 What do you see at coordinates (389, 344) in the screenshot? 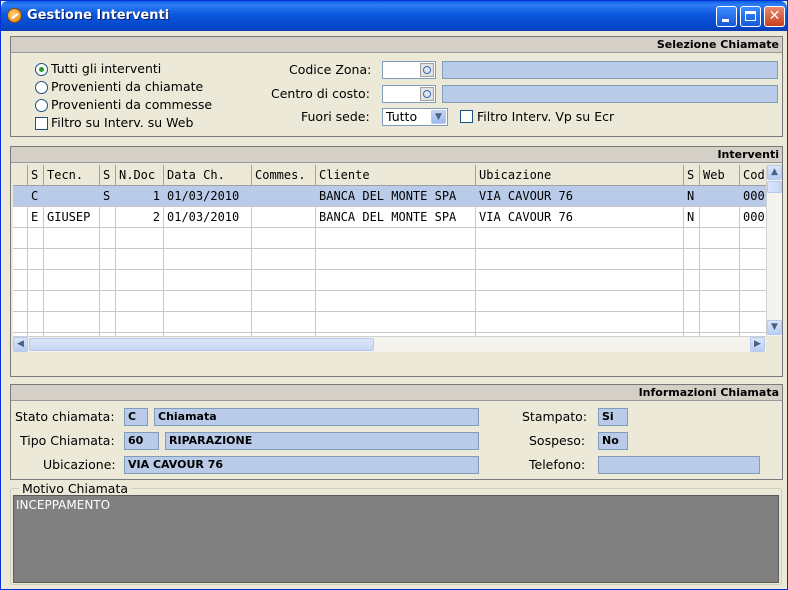
I see `horizontal-scrollbar: ◀ ▶` at bounding box center [389, 344].